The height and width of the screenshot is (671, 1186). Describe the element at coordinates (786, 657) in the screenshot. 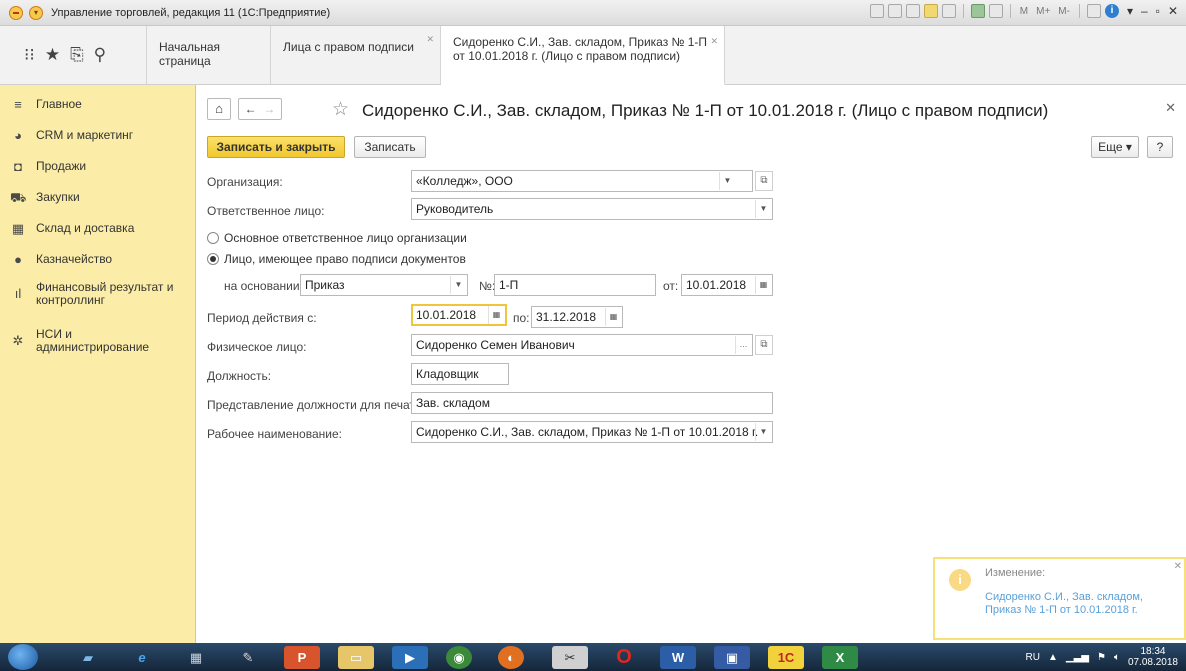

I see `1c-taskbar-icon: 1С` at that location.